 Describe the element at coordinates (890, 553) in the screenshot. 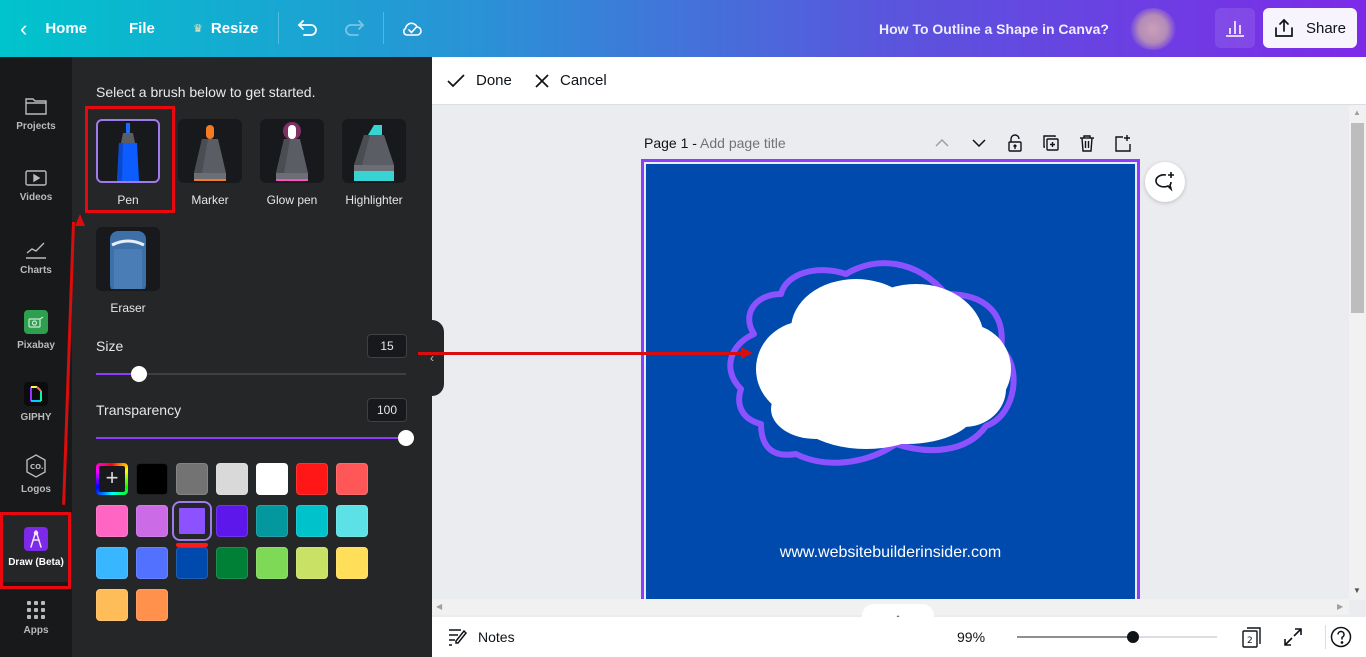

I see `page-url-text: www.websitebuilderinsider.com` at that location.